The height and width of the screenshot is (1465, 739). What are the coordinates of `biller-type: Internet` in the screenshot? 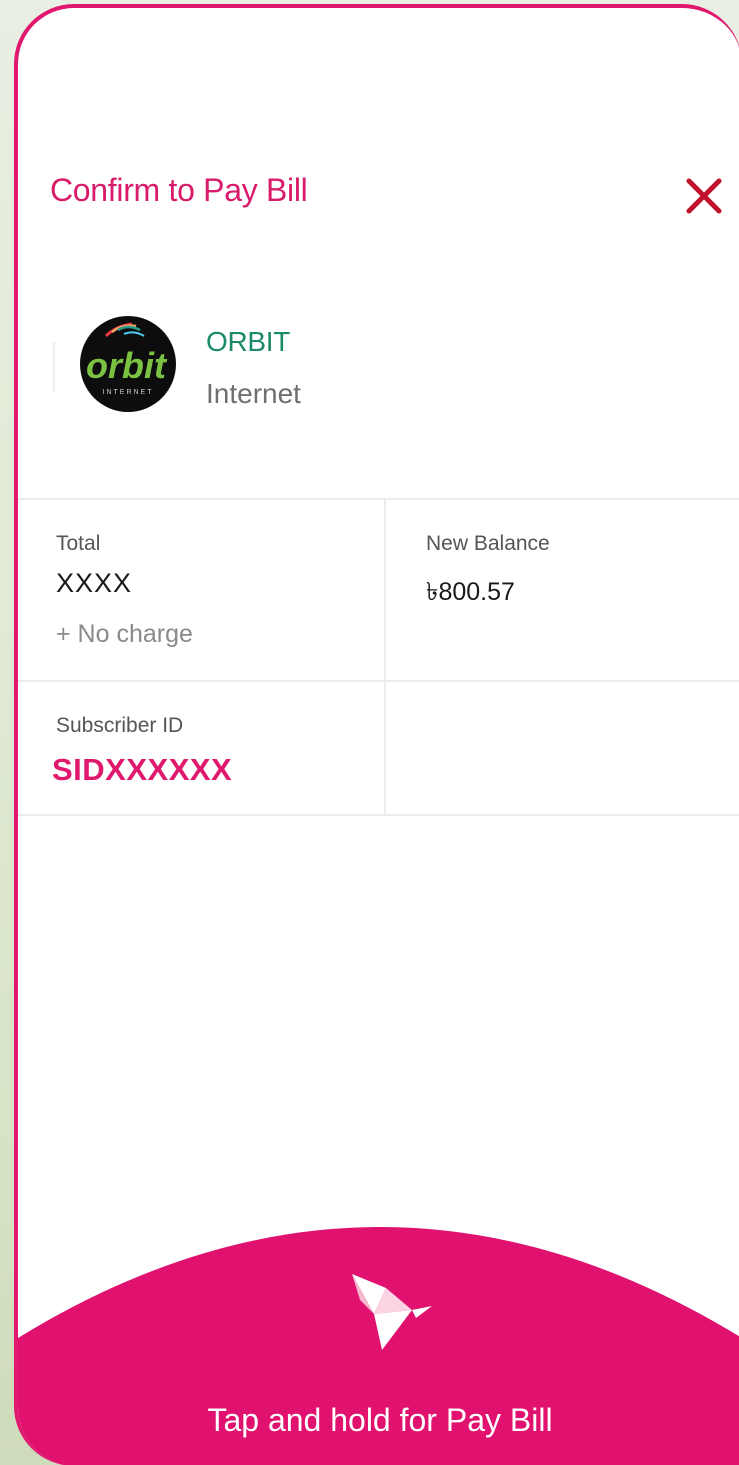 It's located at (253, 393).